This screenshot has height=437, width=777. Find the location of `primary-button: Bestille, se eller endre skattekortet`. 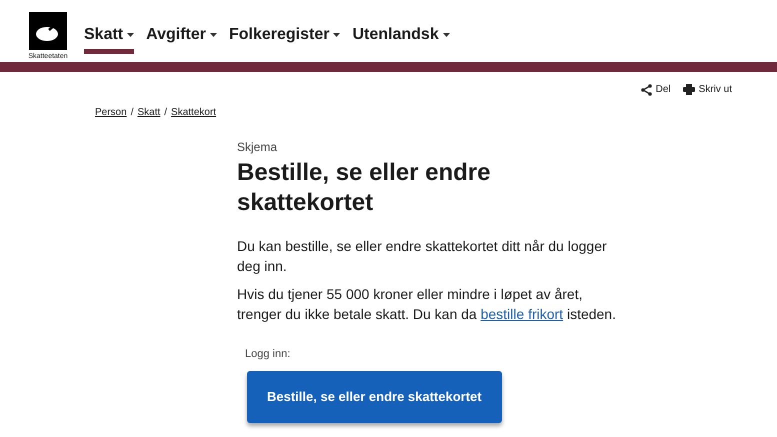

primary-button: Bestille, se eller endre skattekortet is located at coordinates (374, 396).